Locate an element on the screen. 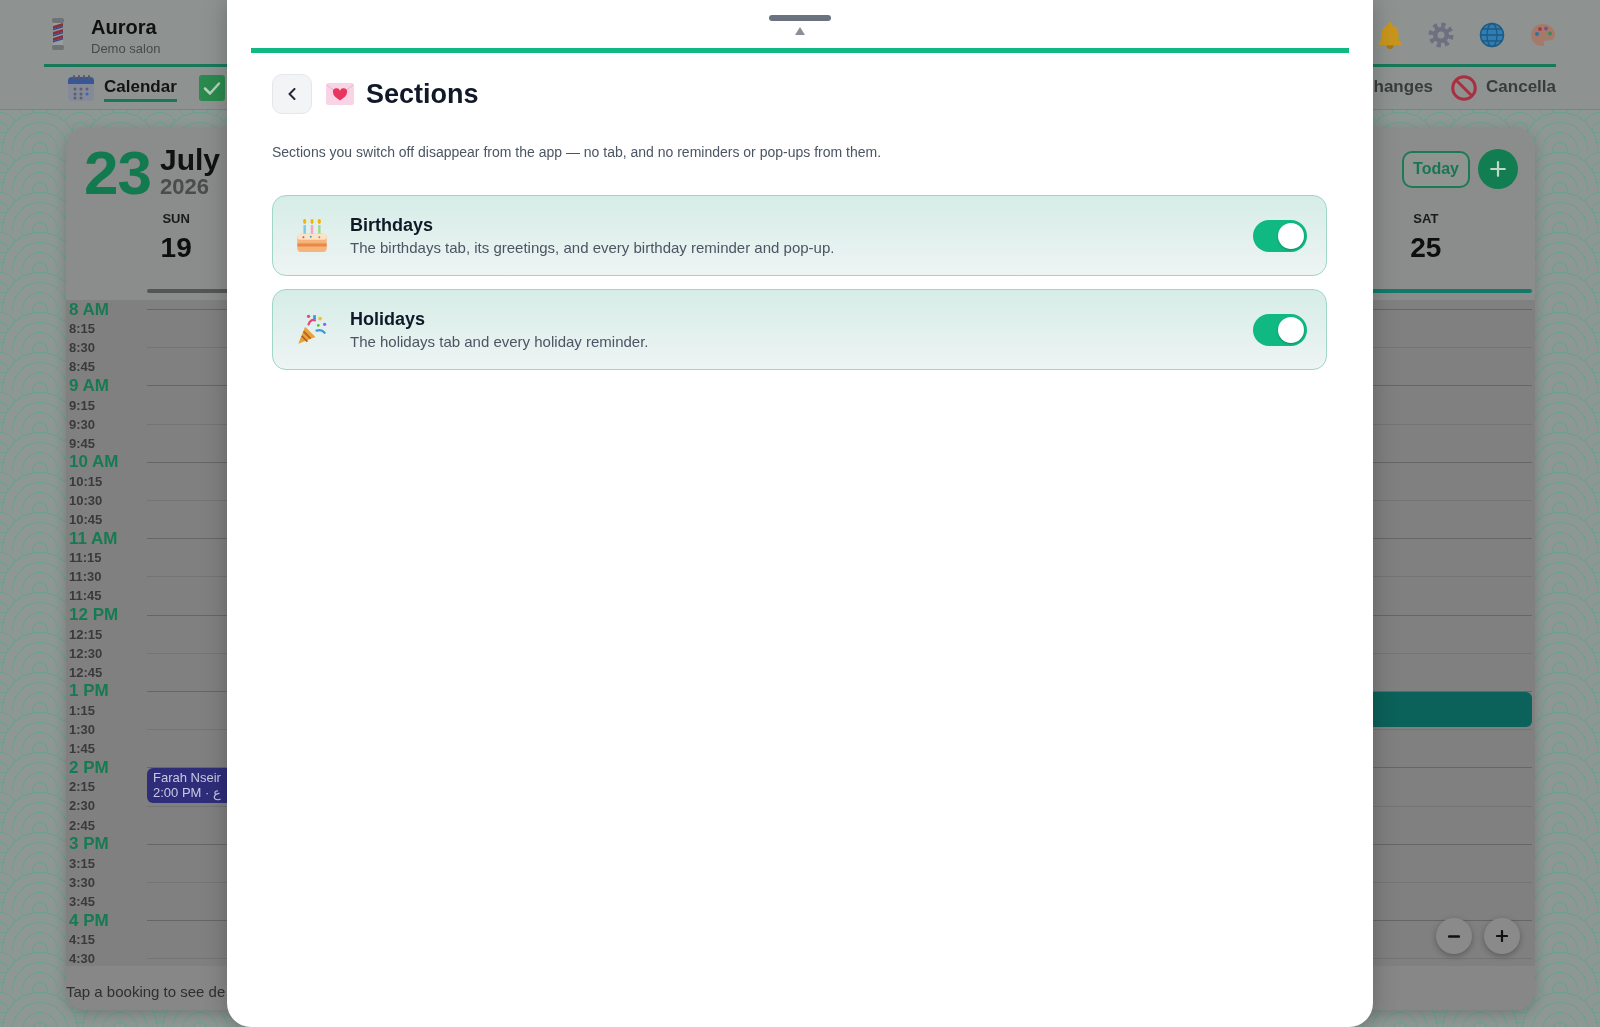  time-label: 3:15 is located at coordinates (82, 863).